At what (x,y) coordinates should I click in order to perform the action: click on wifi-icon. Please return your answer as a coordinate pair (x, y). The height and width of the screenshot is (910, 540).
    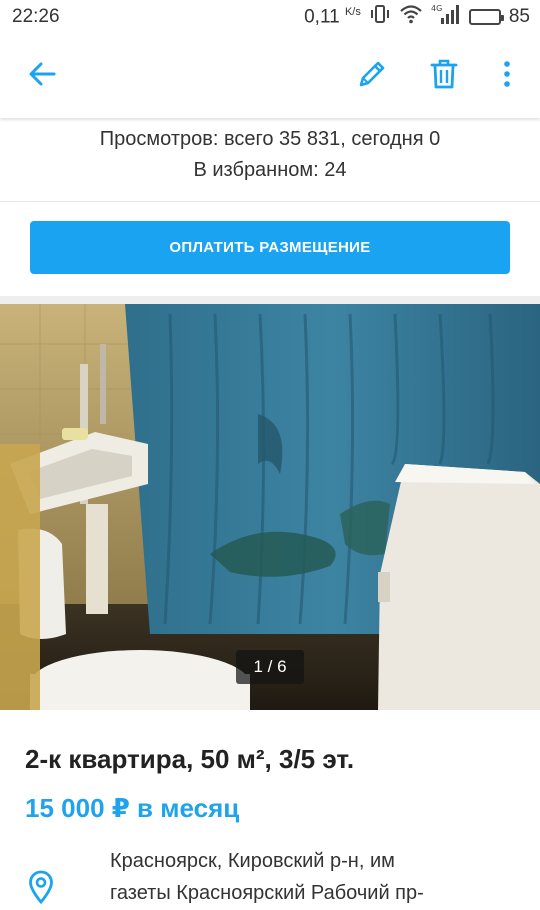
    Looking at the image, I should click on (411, 17).